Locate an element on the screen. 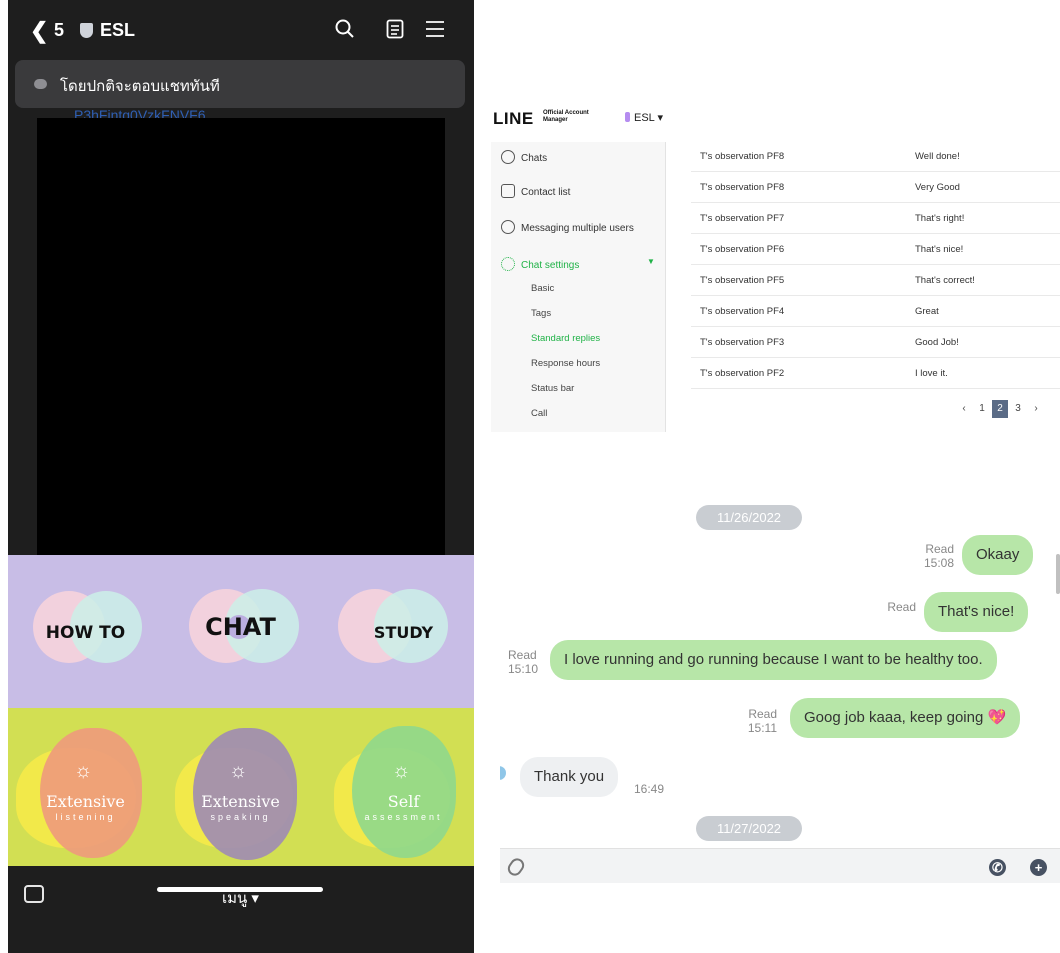  rich-menu-how-to: HOW TO is located at coordinates (85, 631).